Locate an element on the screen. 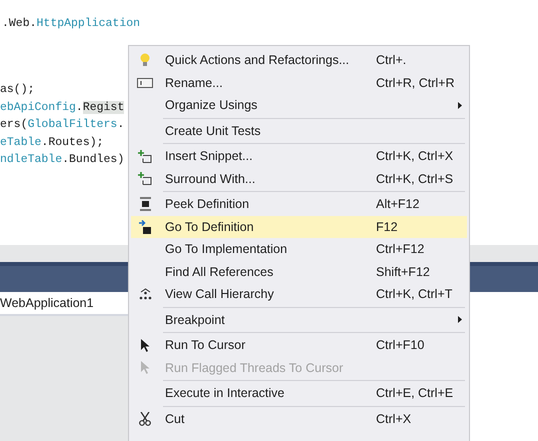 This screenshot has width=538, height=441. code-line: as(); is located at coordinates (17, 90).